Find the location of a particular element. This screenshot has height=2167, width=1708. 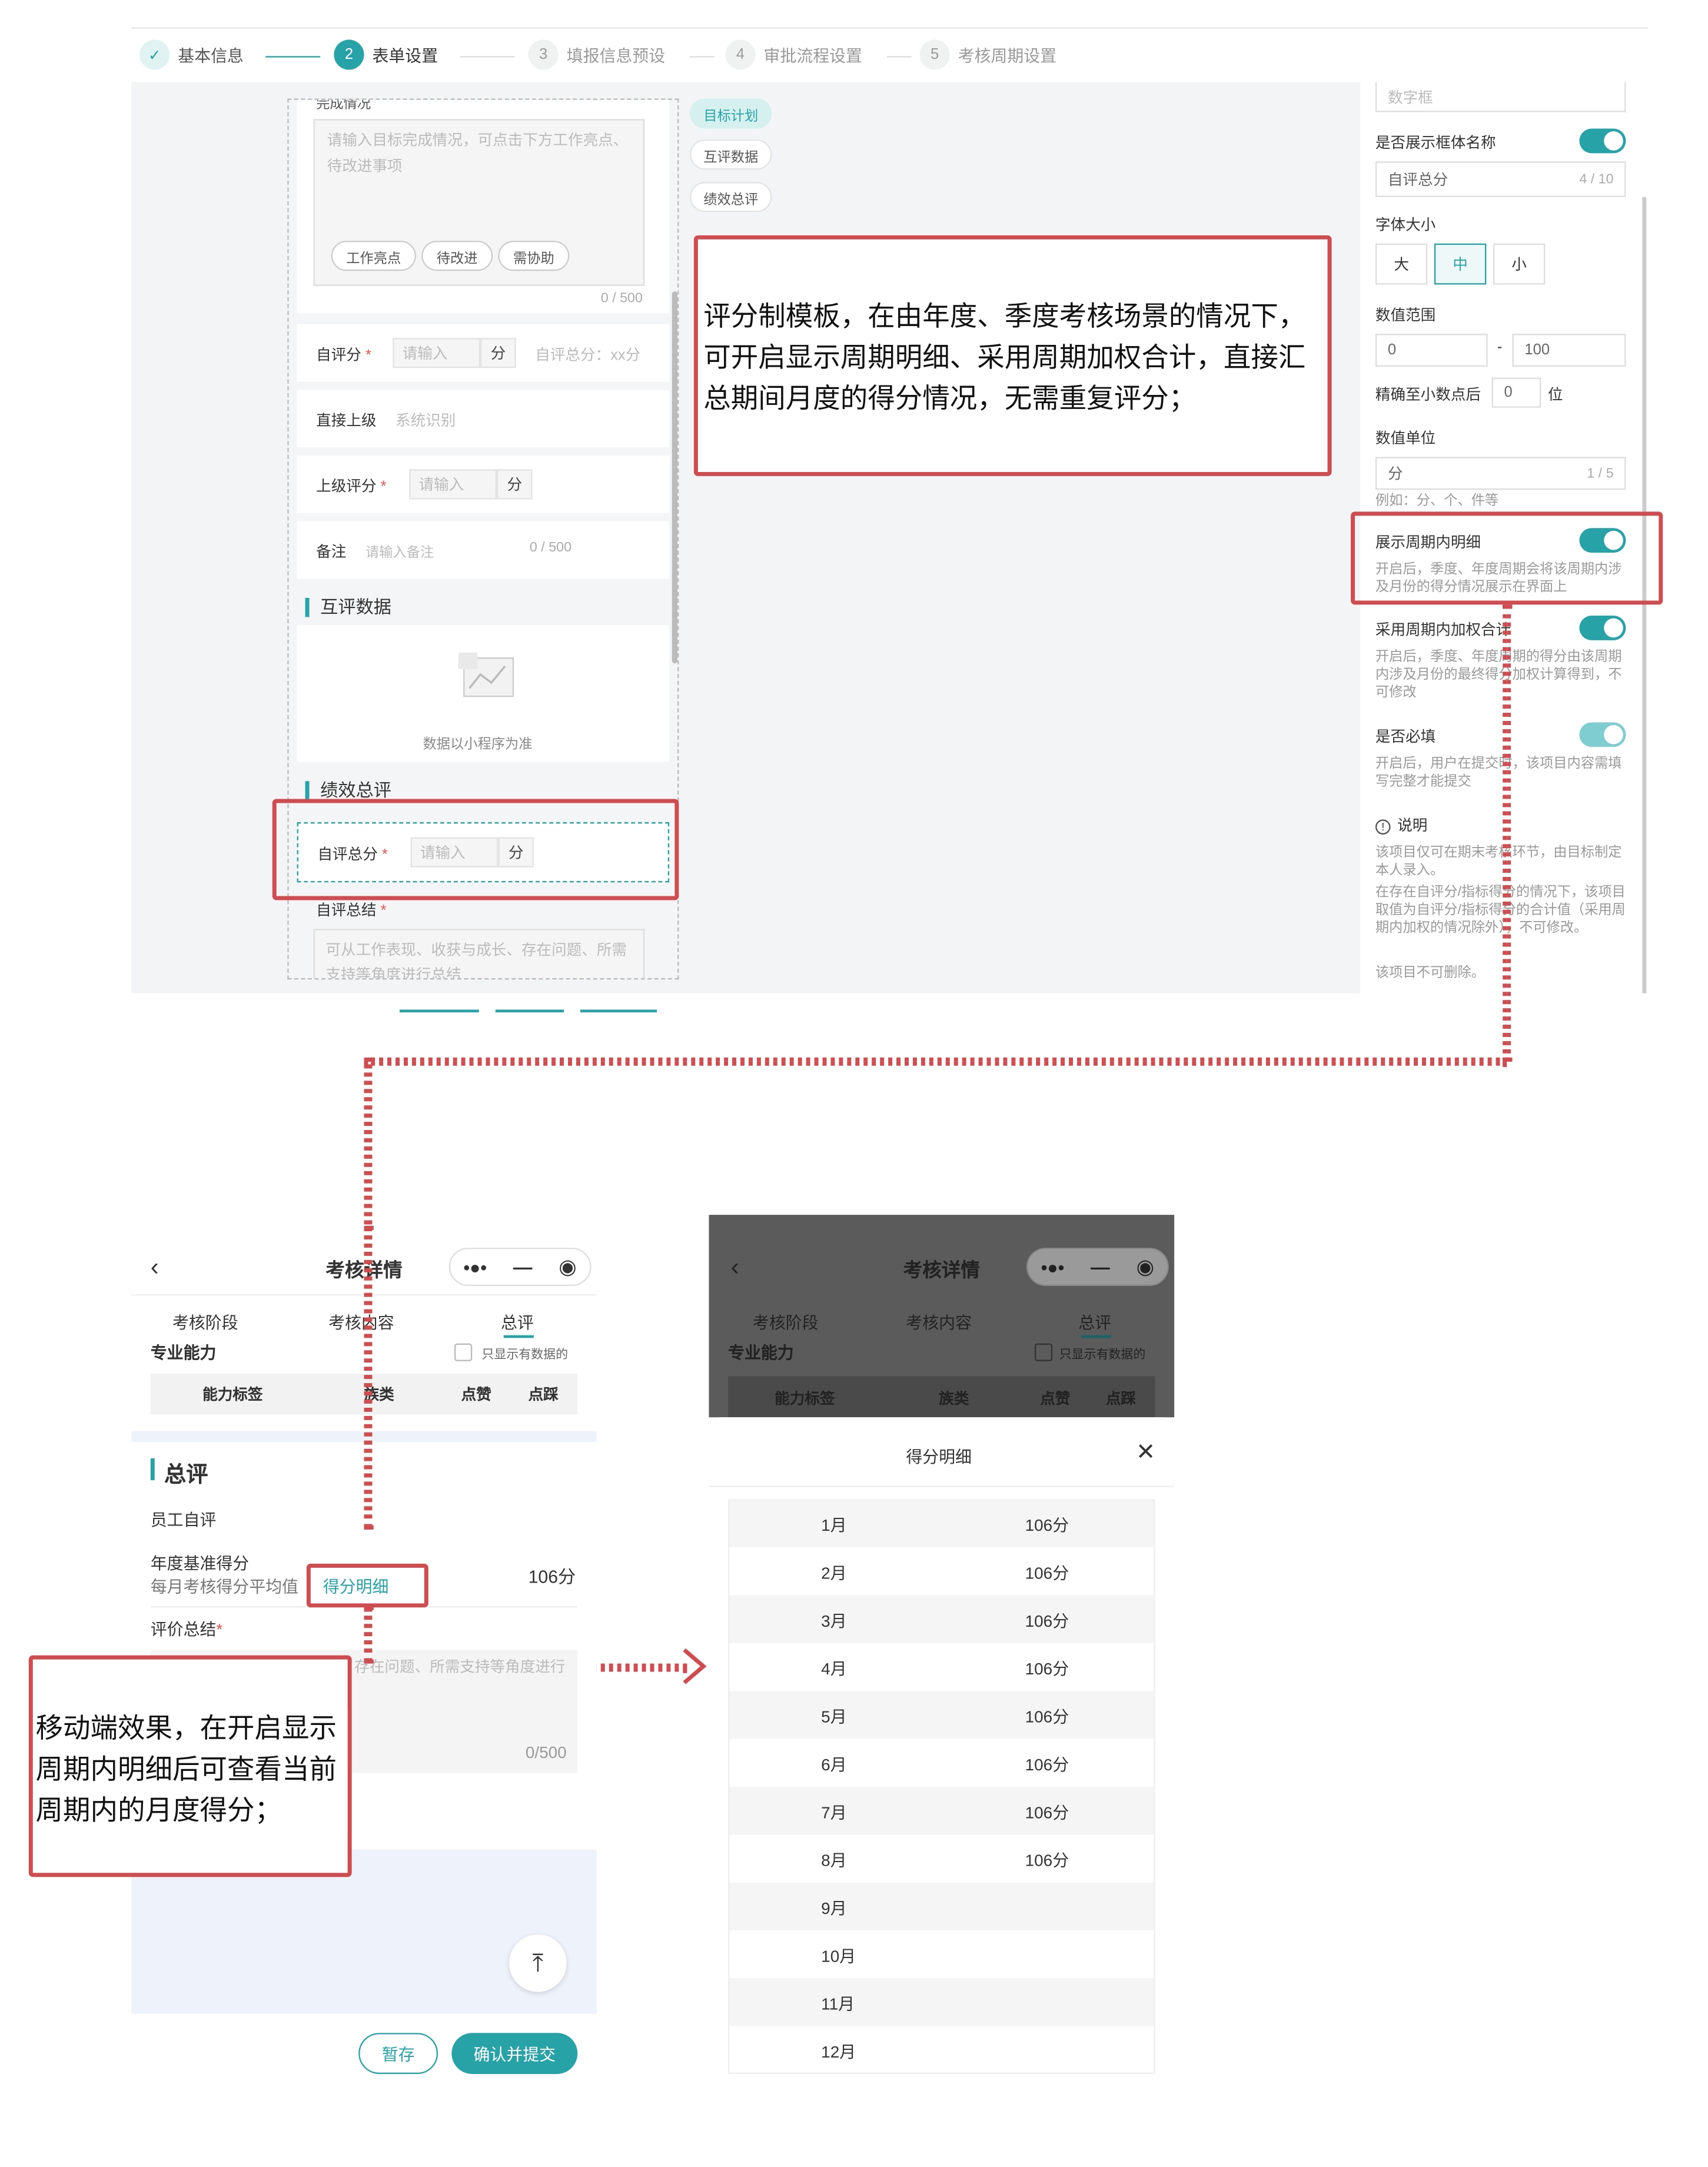

chip-highlight: 工作亮点 is located at coordinates (373, 256).